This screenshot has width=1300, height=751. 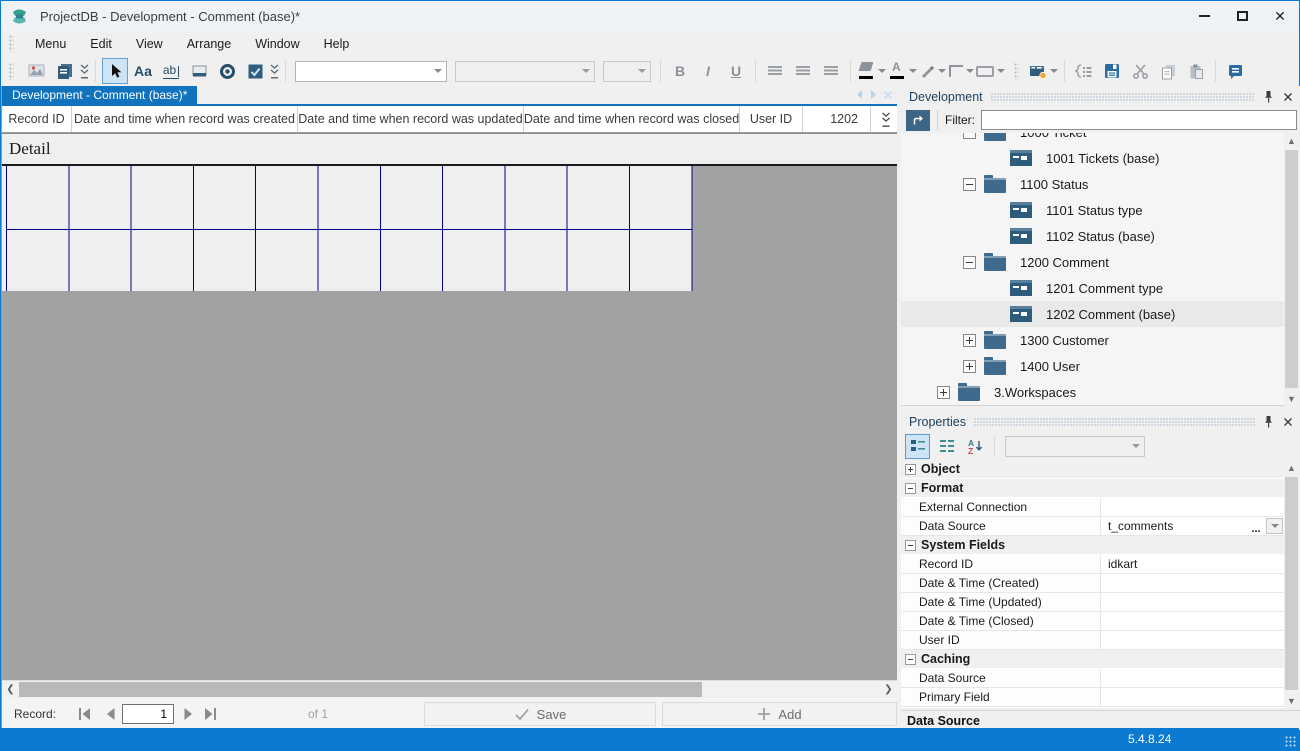 I want to click on last-record-button, so click(x=210, y=714).